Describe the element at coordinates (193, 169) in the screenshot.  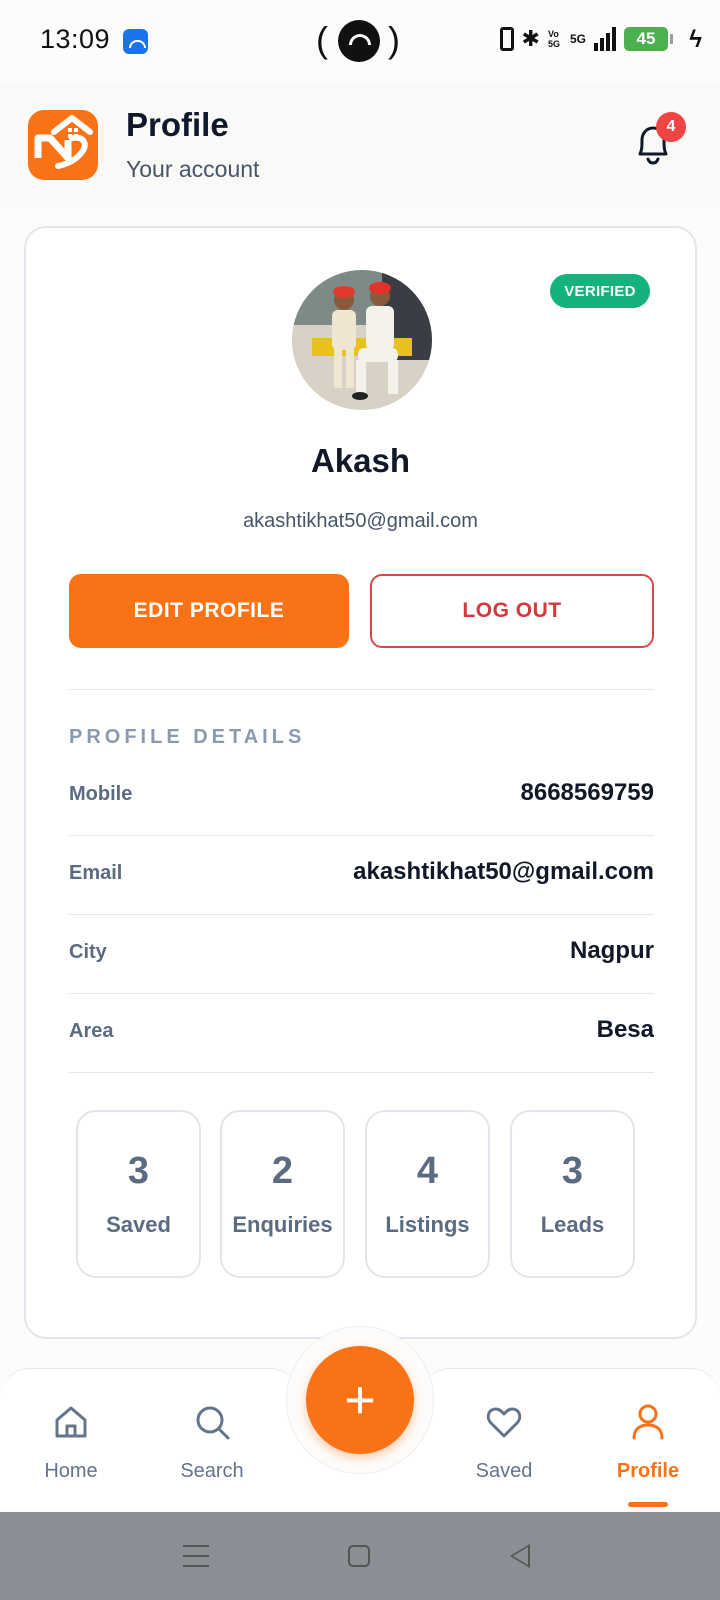
I see `page-subtitle: Your account` at that location.